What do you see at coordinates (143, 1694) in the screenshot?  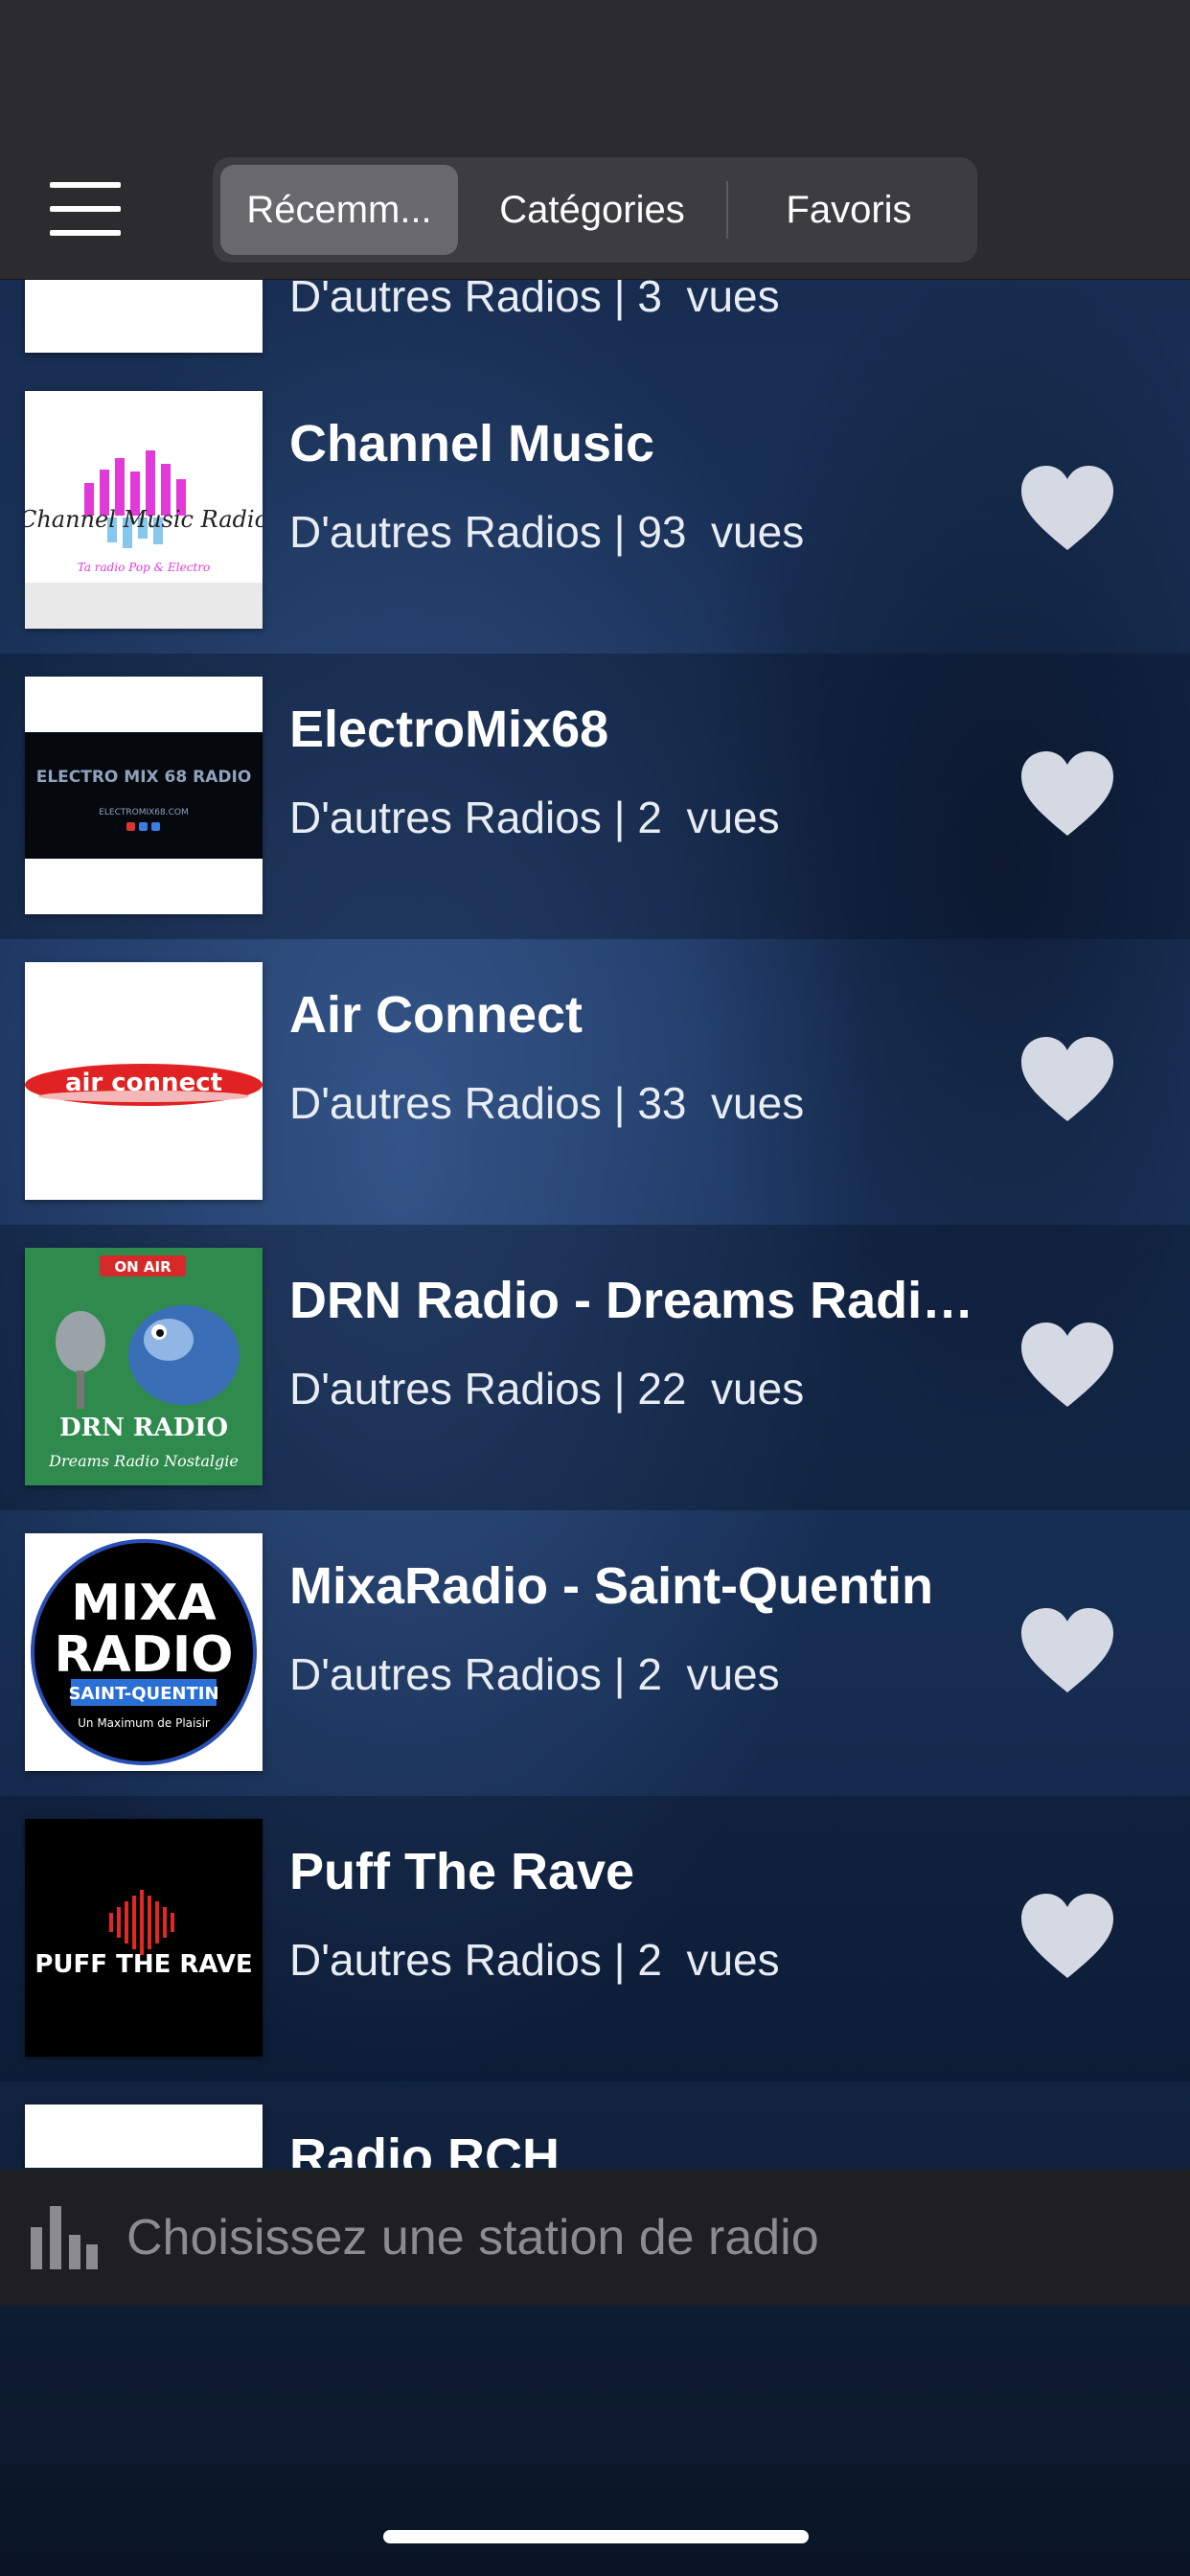 I see `logo-city: SAINT-QUENTIN` at bounding box center [143, 1694].